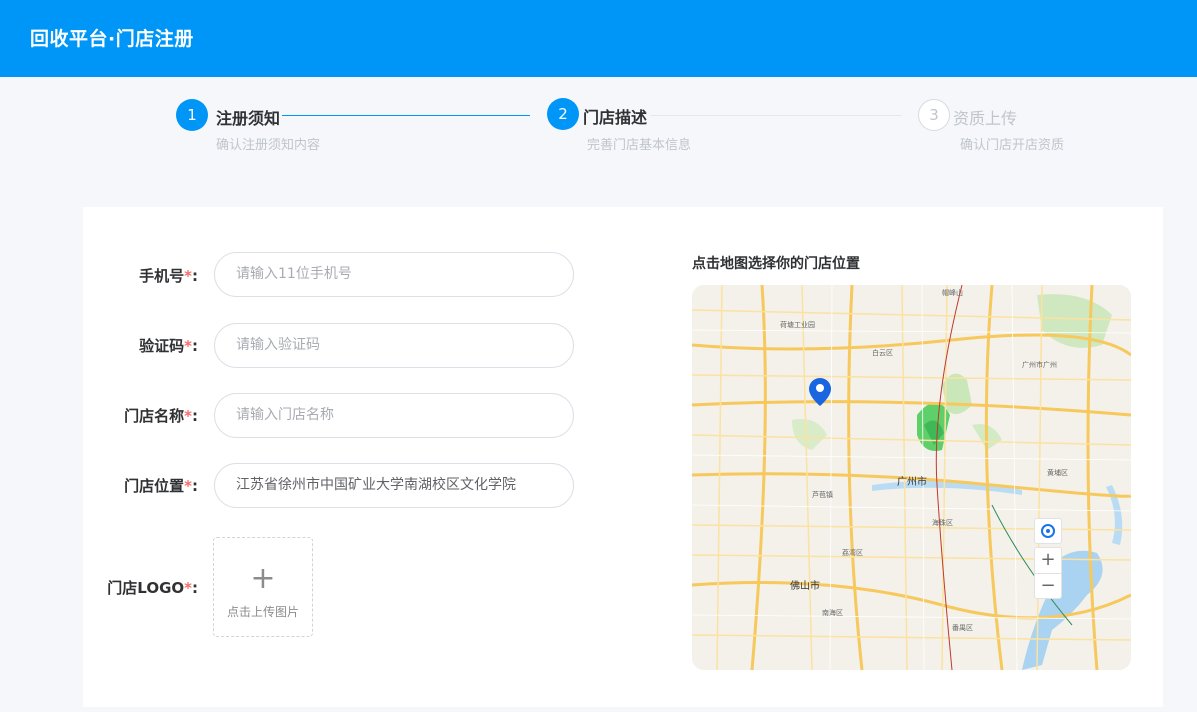 The width and height of the screenshot is (1197, 712). What do you see at coordinates (934, 115) in the screenshot?
I see `step-3-circle: 3` at bounding box center [934, 115].